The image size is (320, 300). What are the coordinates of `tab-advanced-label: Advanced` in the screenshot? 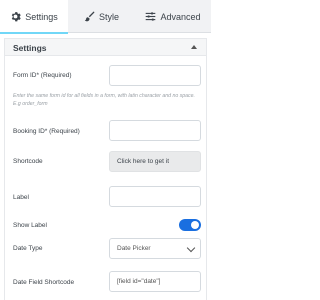 It's located at (180, 16).